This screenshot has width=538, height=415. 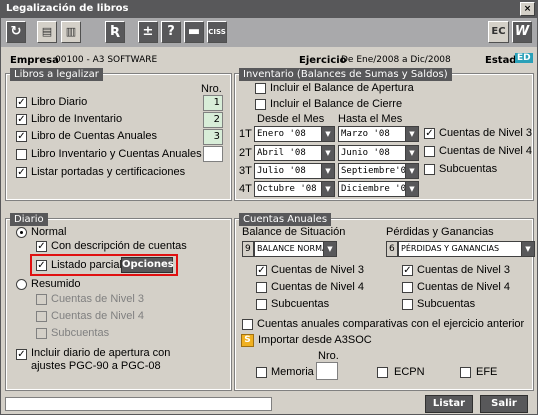 I want to click on inv-nivel3-label: Cuentas de Nivel 3, so click(x=485, y=133).